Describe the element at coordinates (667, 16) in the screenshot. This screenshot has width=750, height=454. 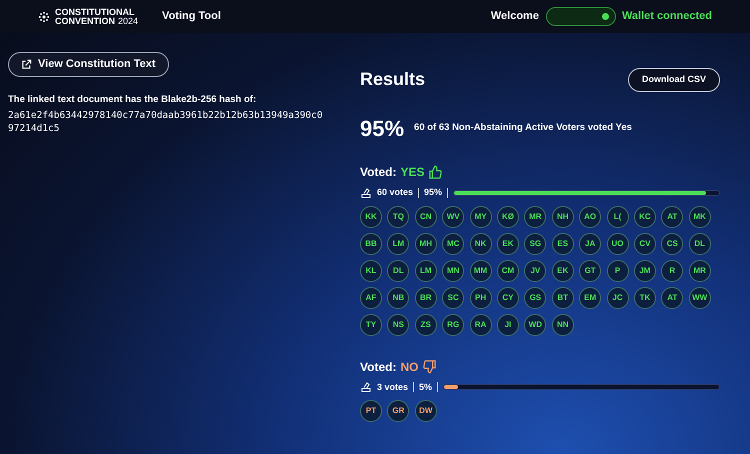
I see `wallet-status: Wallet connected` at that location.